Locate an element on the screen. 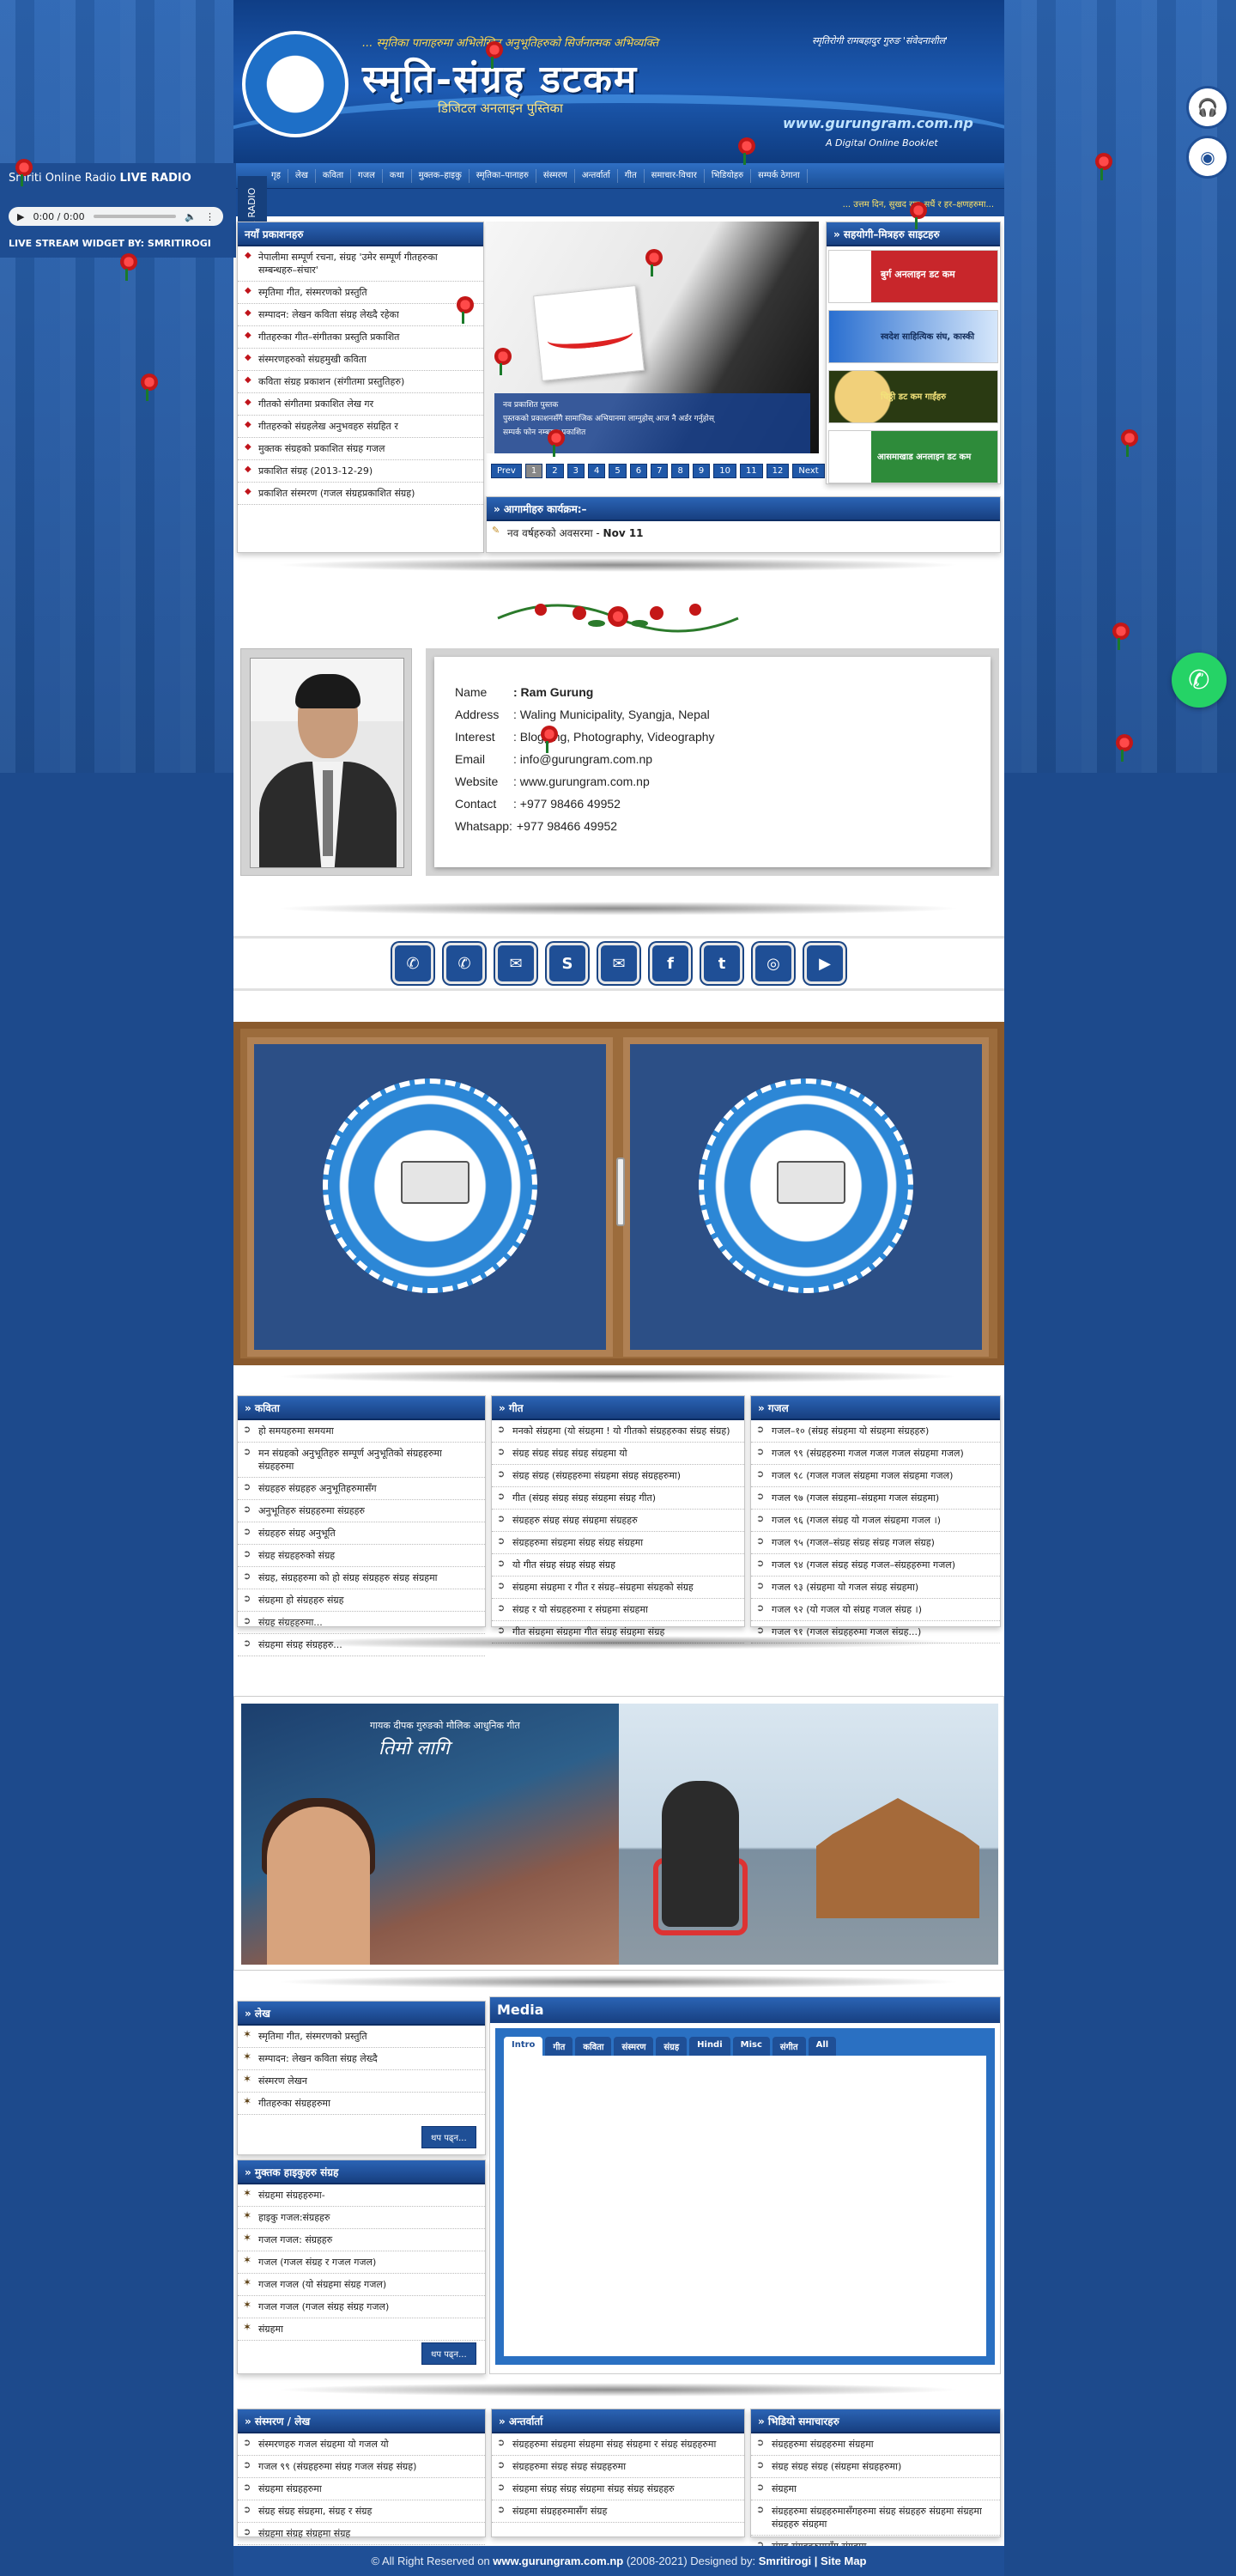  list-item: संस्मरणहरुको संग्रहमुखी कविता is located at coordinates (360, 360).